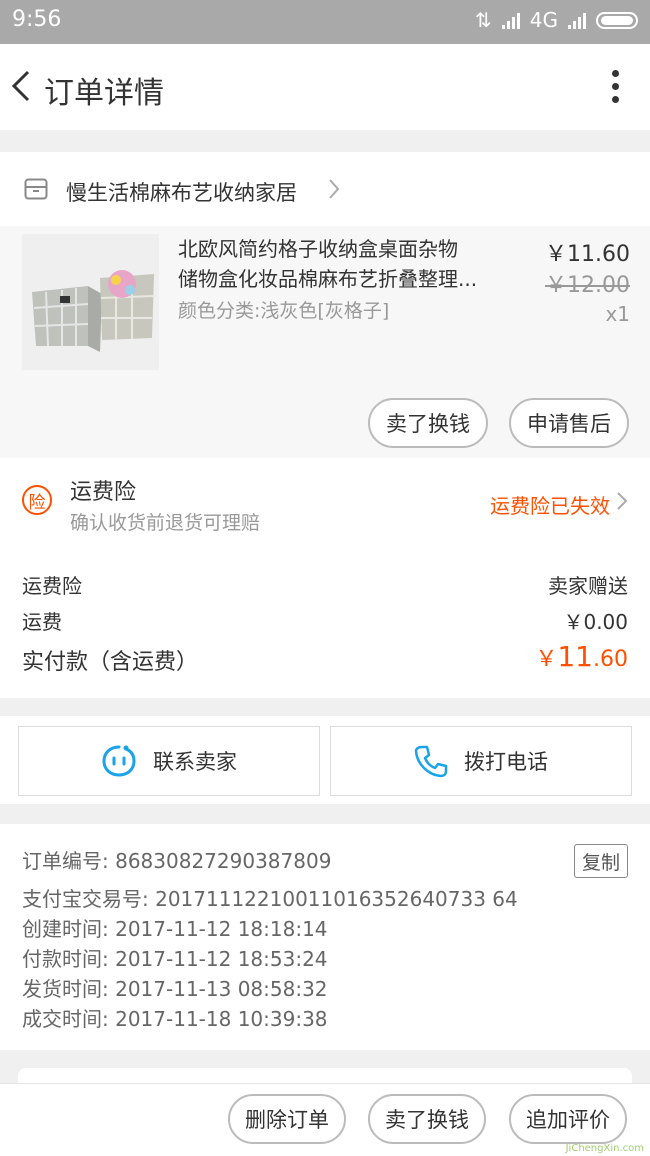  I want to click on summary-row-label: 运费, so click(42, 622).